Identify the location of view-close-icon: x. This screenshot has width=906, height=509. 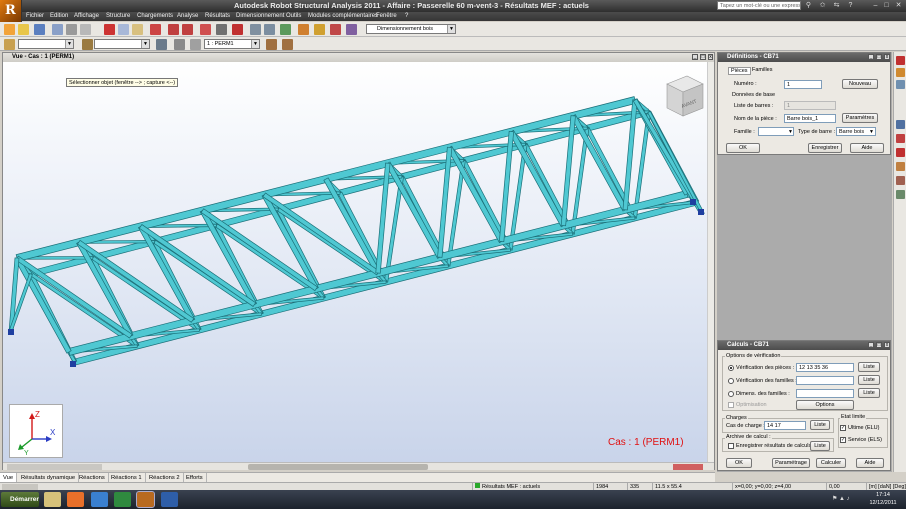
(710, 57).